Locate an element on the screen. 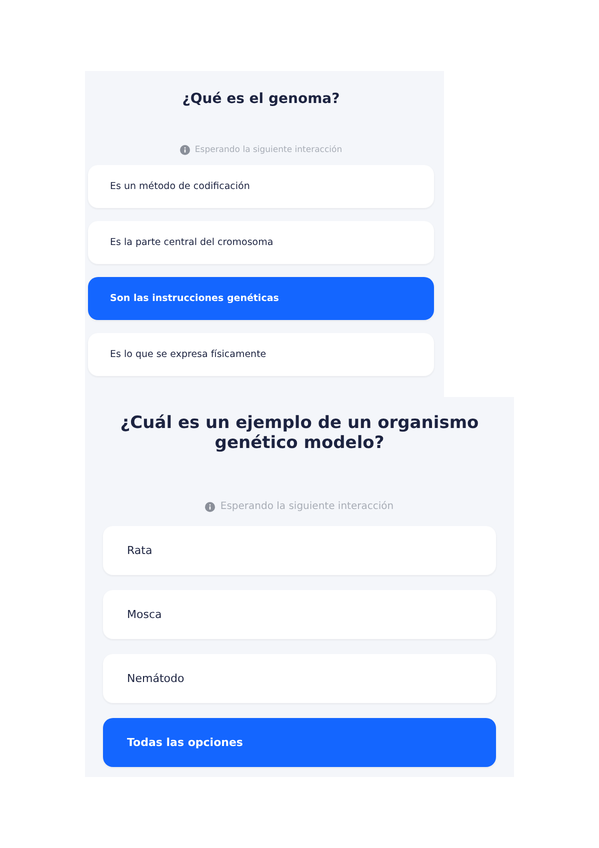 This screenshot has width=599, height=848. answer-option: Mosca is located at coordinates (299, 614).